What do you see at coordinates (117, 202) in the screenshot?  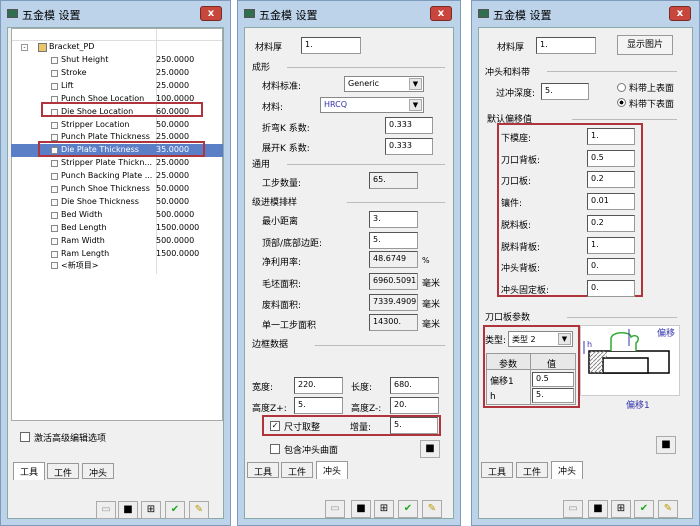 I see `tree-row: Die Shoe Thickness 50.0000` at bounding box center [117, 202].